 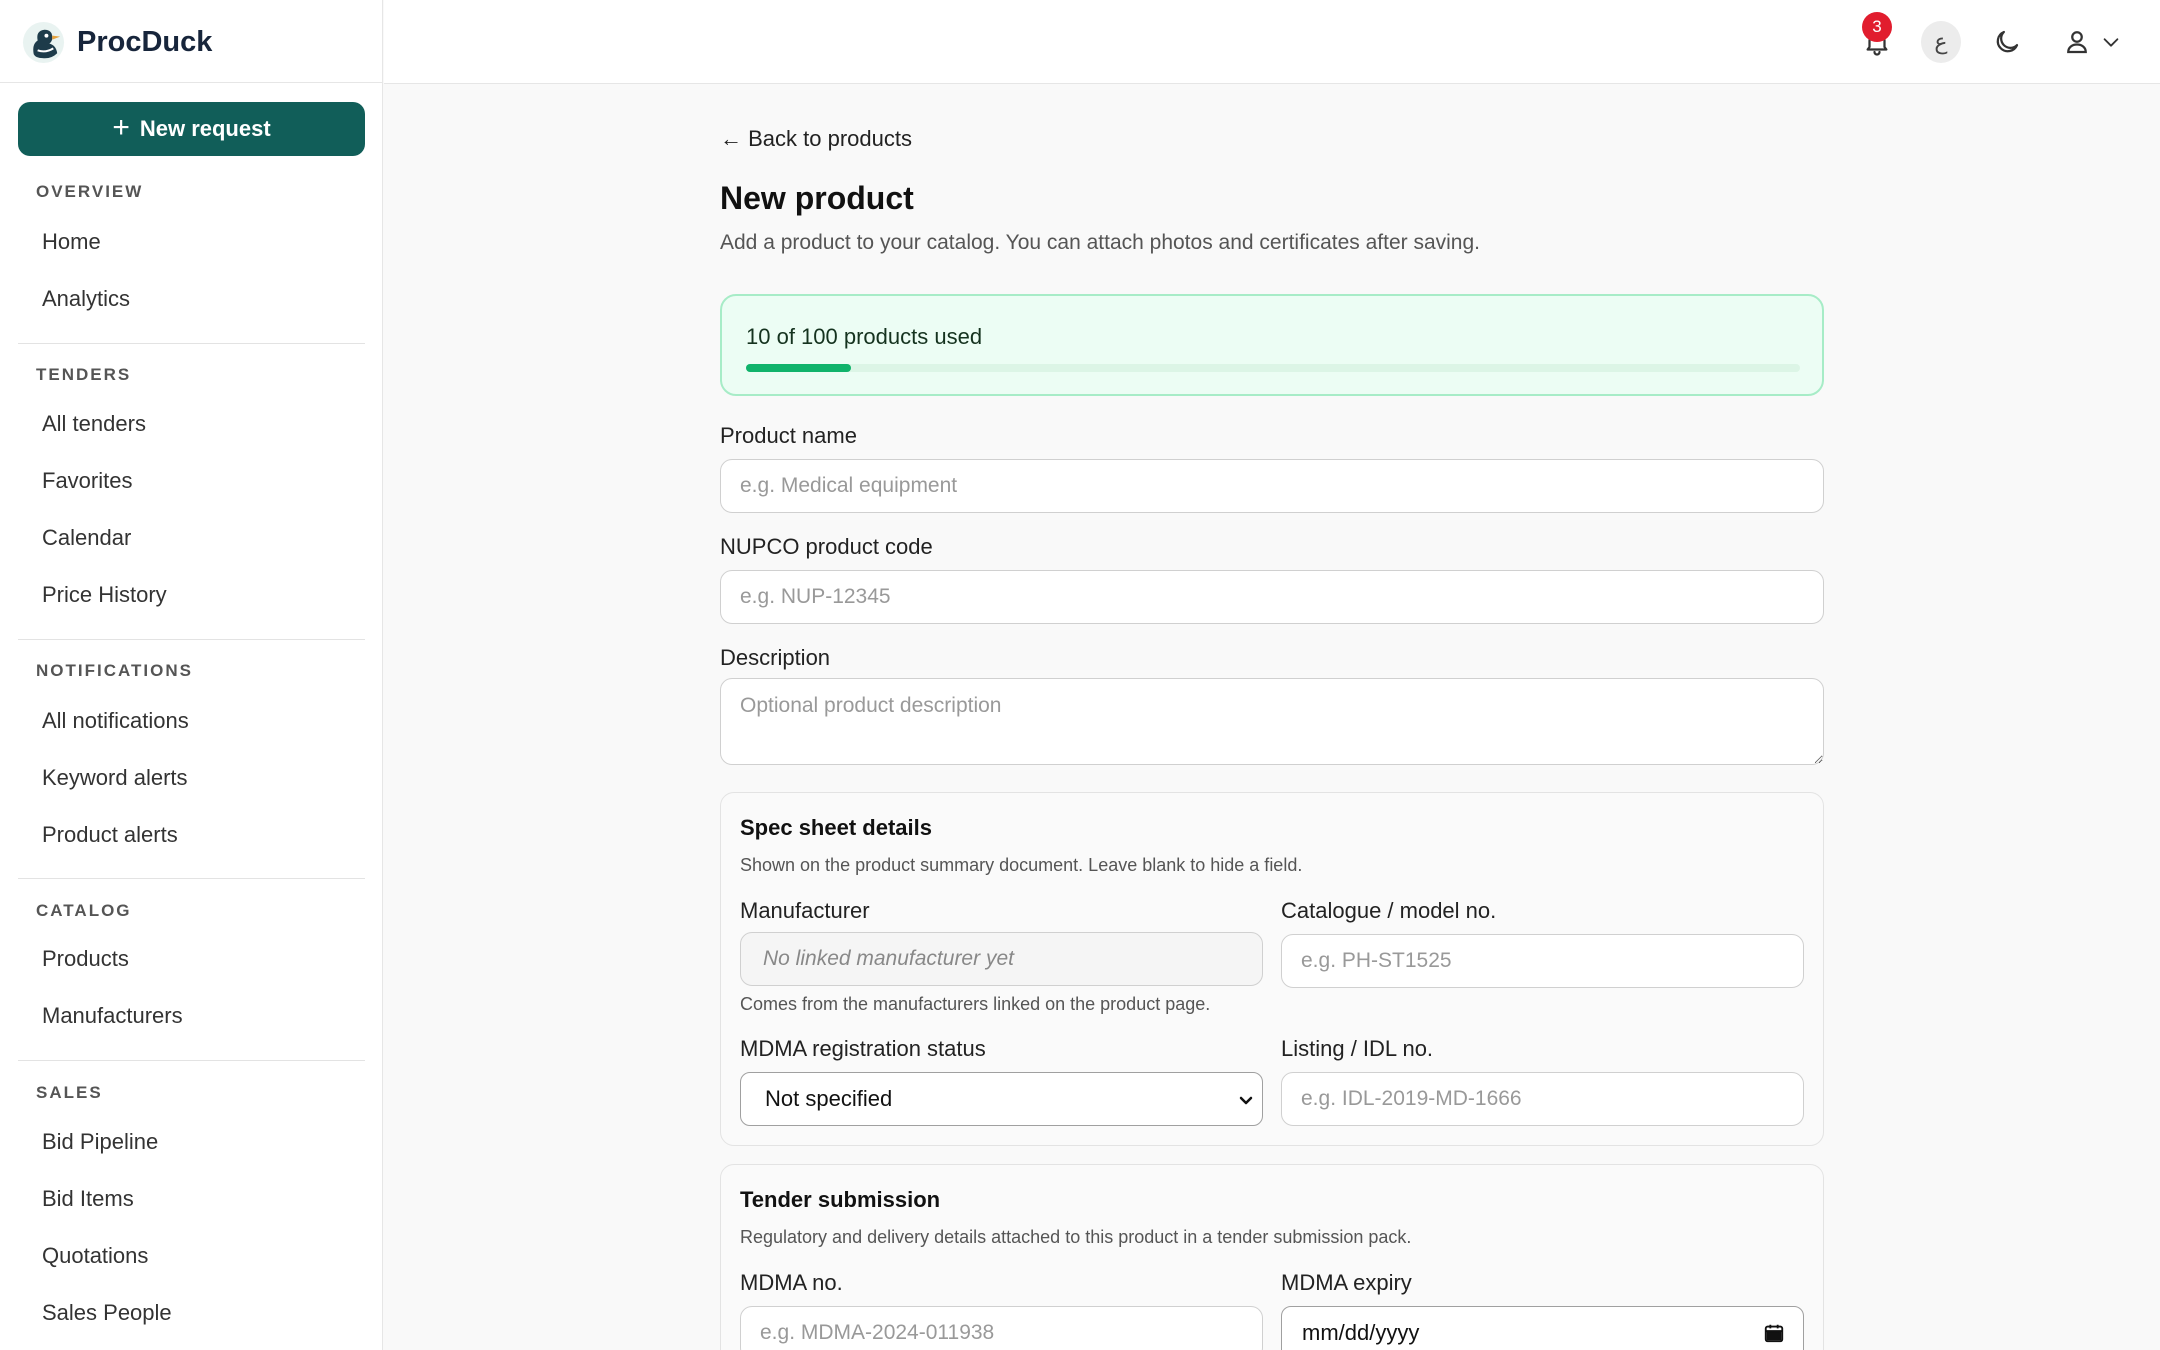 What do you see at coordinates (1273, 368) in the screenshot?
I see `usage-progress-bar` at bounding box center [1273, 368].